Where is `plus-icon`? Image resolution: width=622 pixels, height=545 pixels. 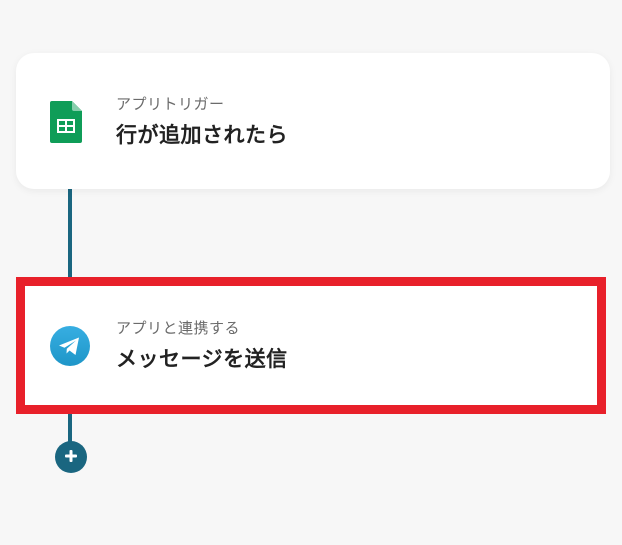
plus-icon is located at coordinates (71, 457).